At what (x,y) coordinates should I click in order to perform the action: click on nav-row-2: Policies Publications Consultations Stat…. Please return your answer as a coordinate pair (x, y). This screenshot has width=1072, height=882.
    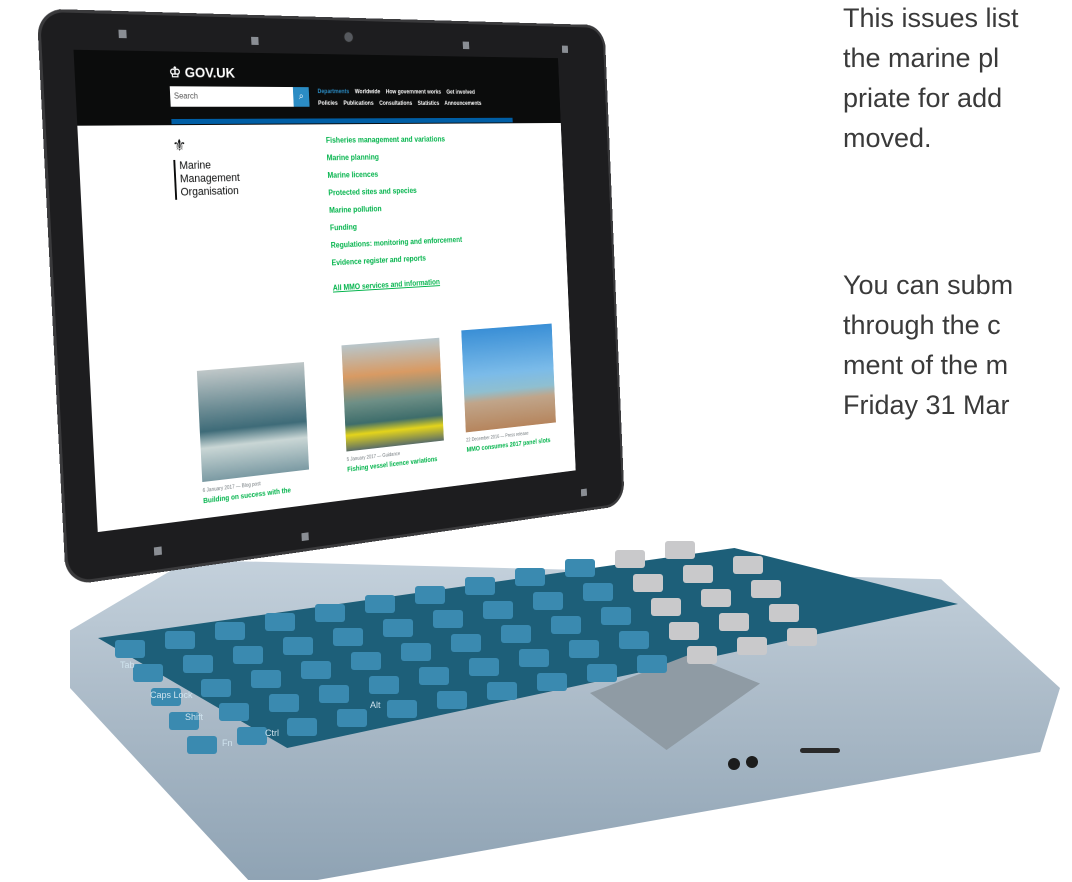
    Looking at the image, I should click on (402, 104).